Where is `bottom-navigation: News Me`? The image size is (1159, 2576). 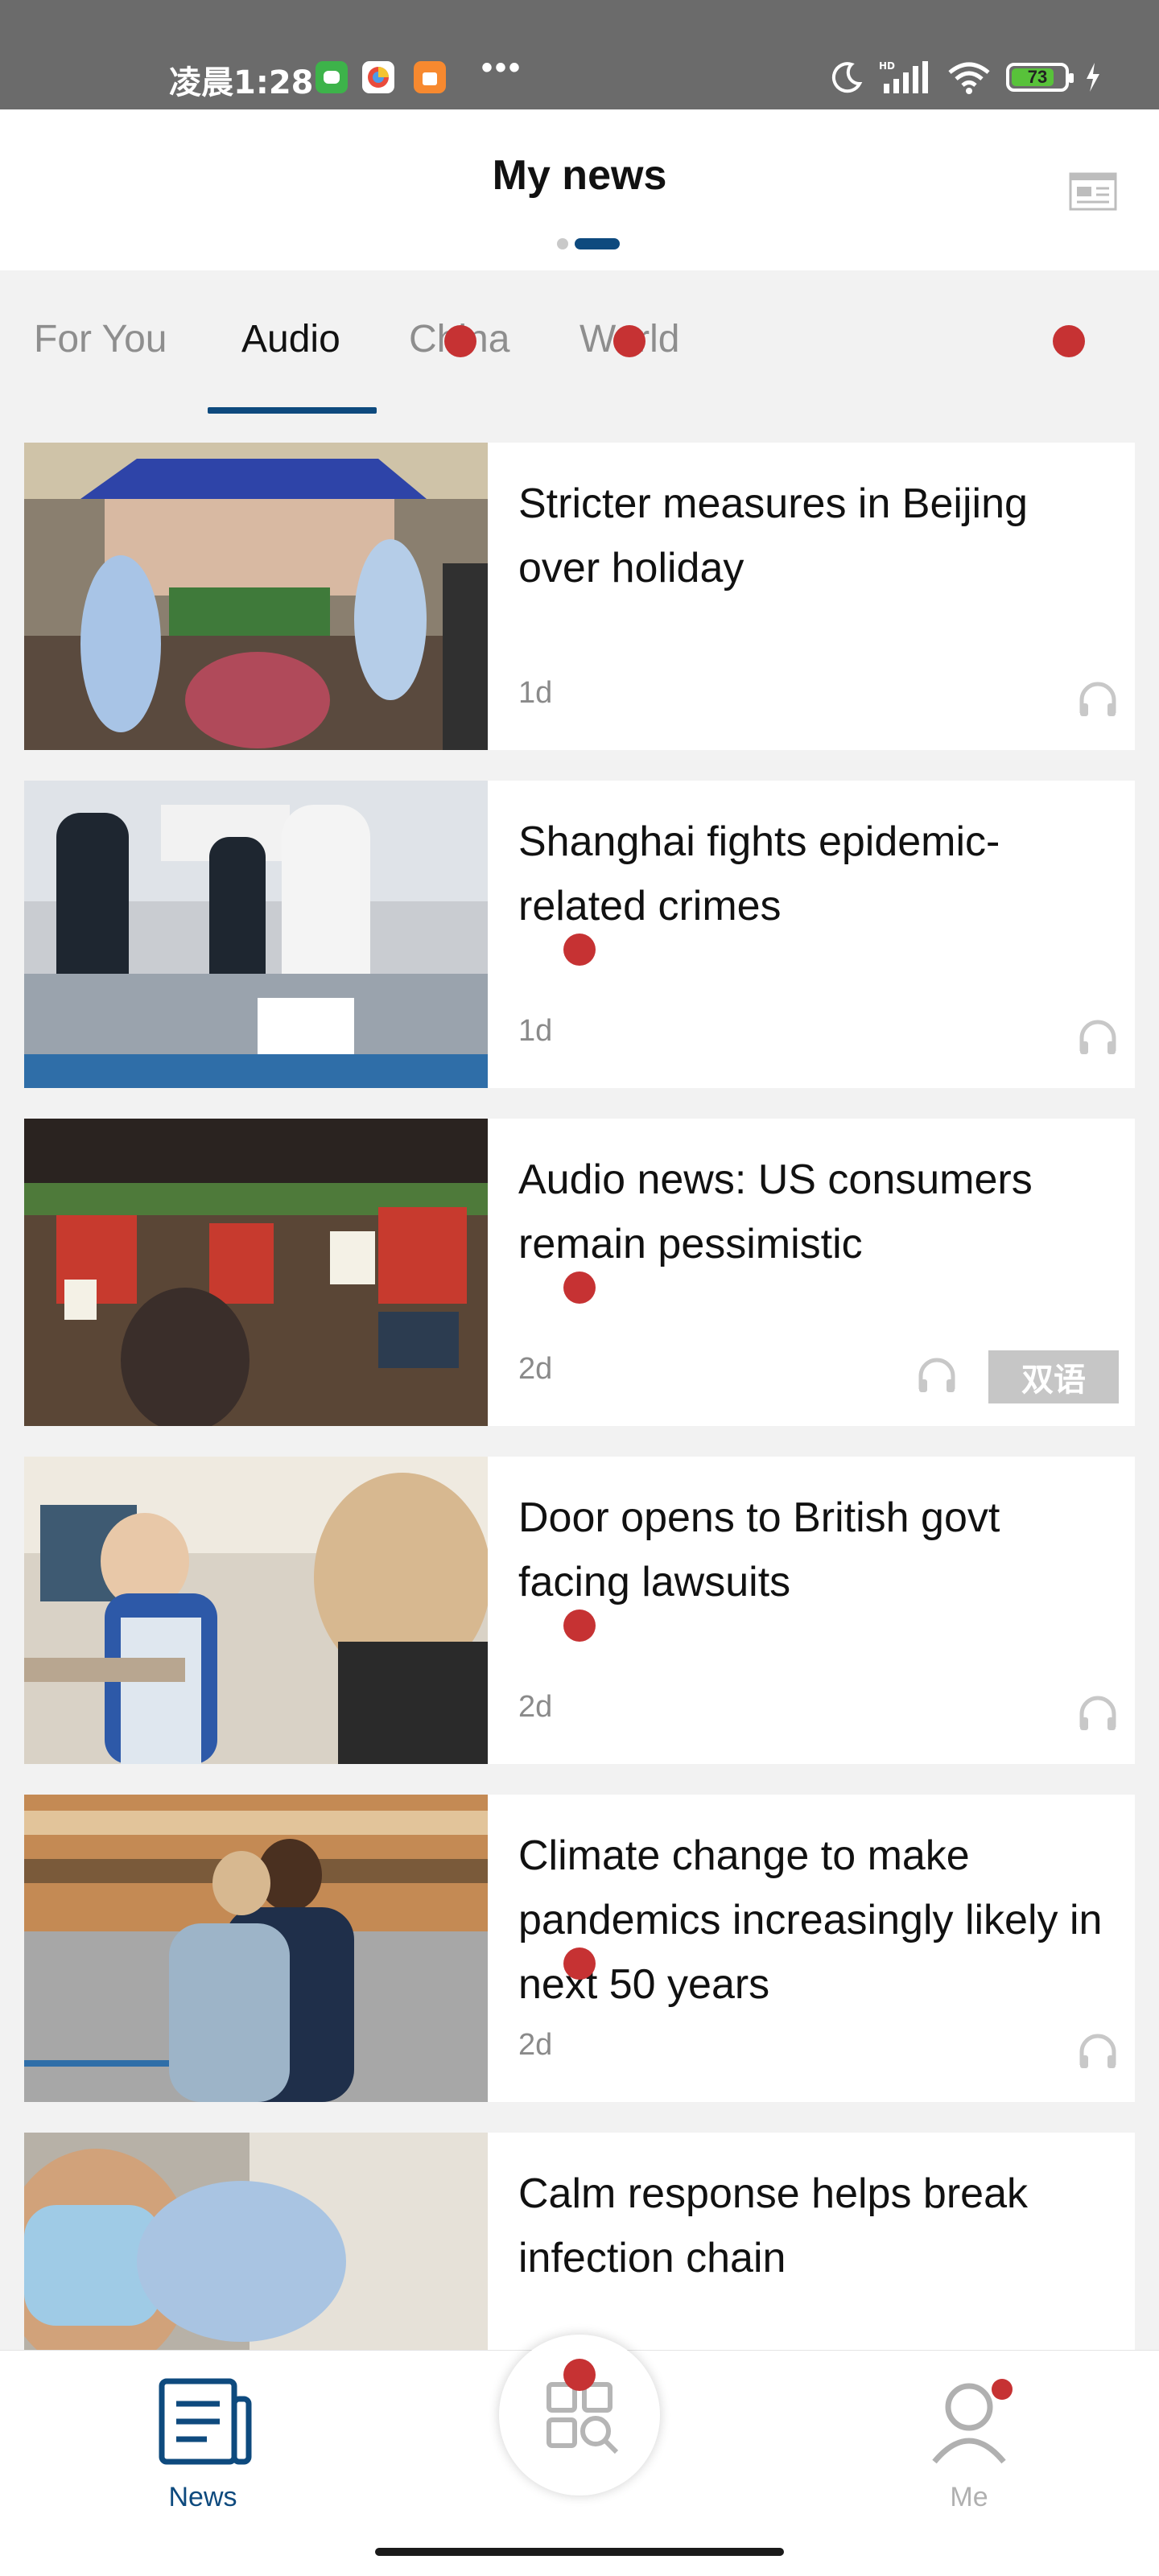 bottom-navigation: News Me is located at coordinates (579, 2455).